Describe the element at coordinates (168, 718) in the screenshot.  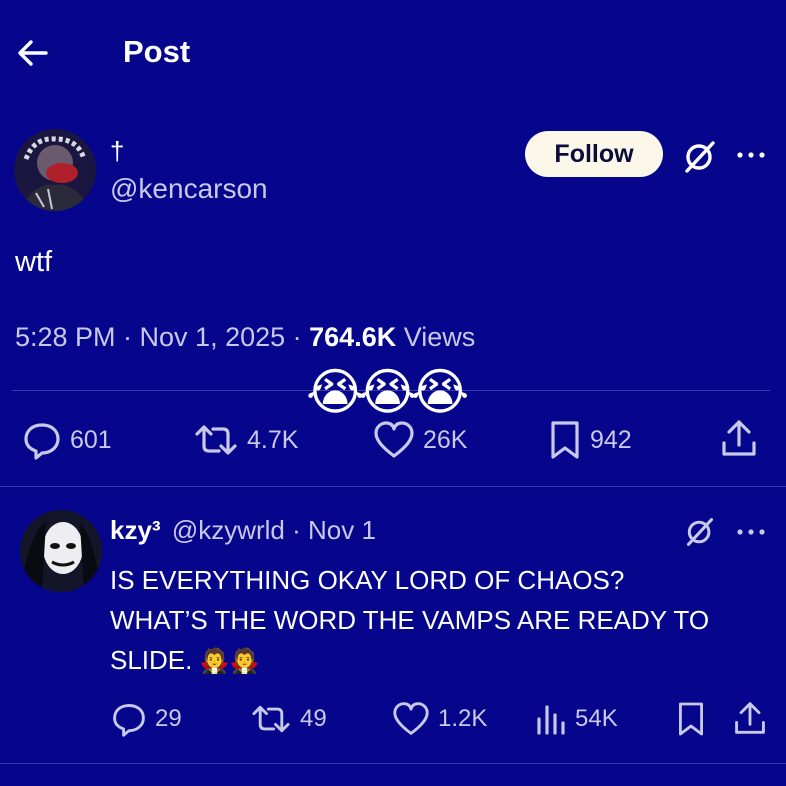
I see `reply-reply-count: 29` at that location.